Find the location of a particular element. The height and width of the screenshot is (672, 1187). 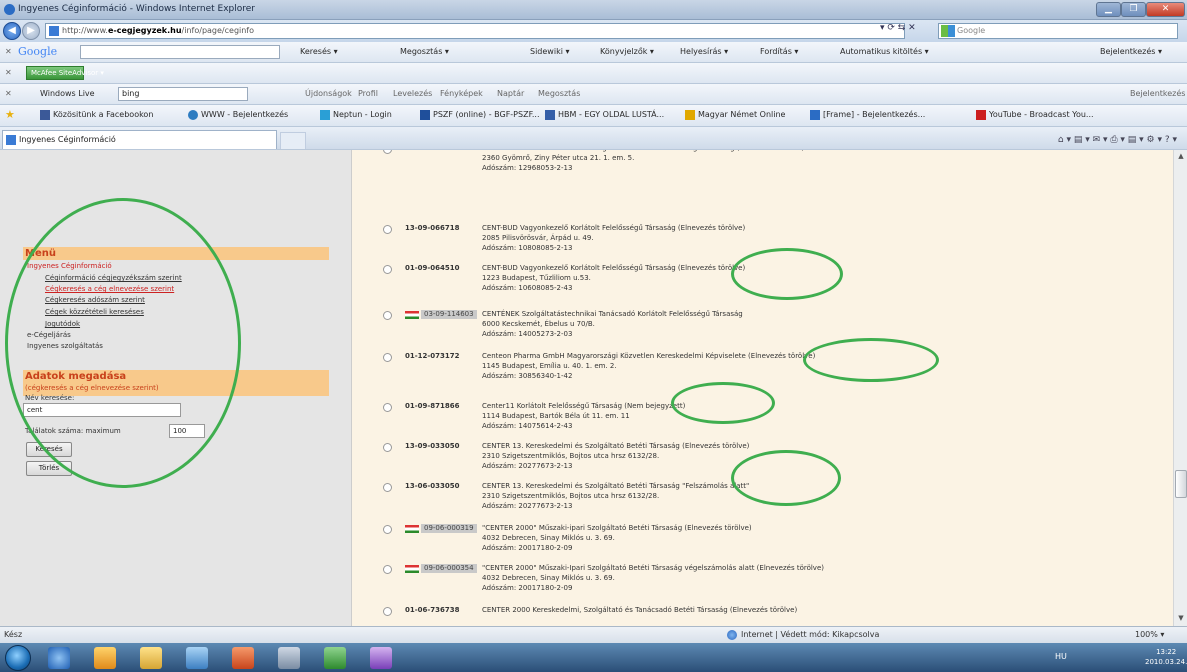

search-button: Keresés is located at coordinates (49, 449).